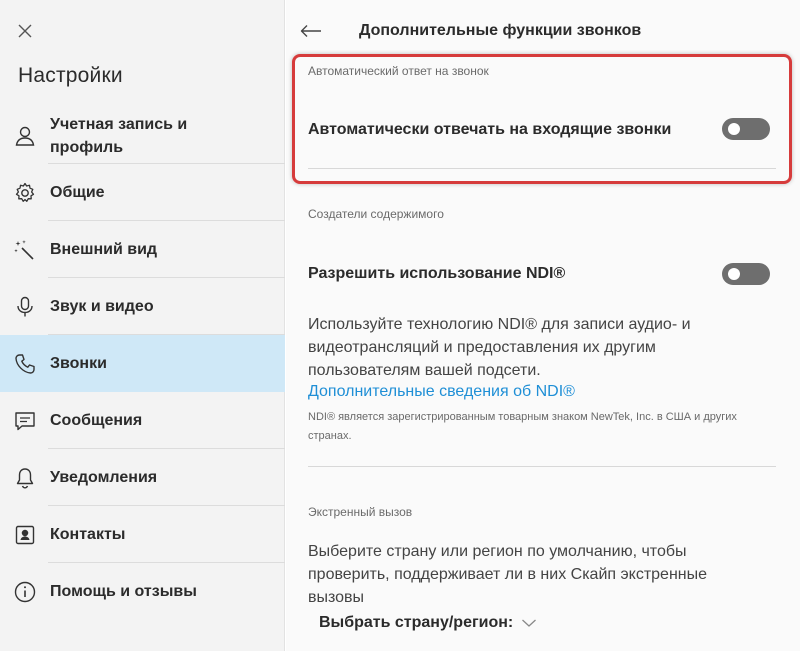 Image resolution: width=800 pixels, height=651 pixels. Describe the element at coordinates (441, 392) in the screenshot. I see `ndi-learn-more-link: Дополнительные сведения об NDI®` at that location.